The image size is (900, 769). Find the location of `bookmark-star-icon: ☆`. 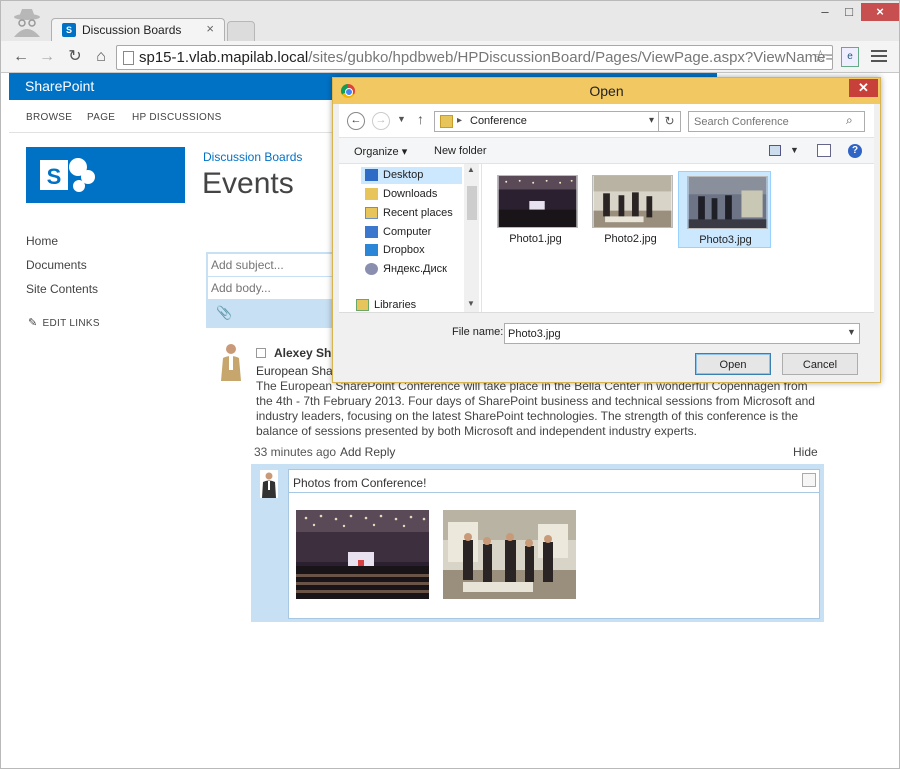

bookmark-star-icon: ☆ is located at coordinates (820, 57).